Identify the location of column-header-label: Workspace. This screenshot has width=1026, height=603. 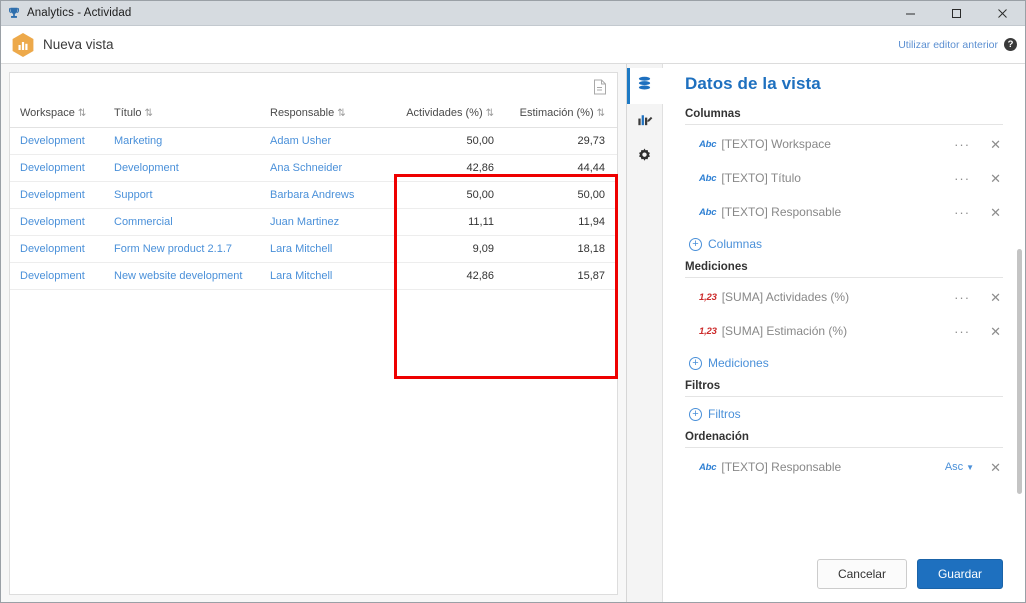
(47, 113).